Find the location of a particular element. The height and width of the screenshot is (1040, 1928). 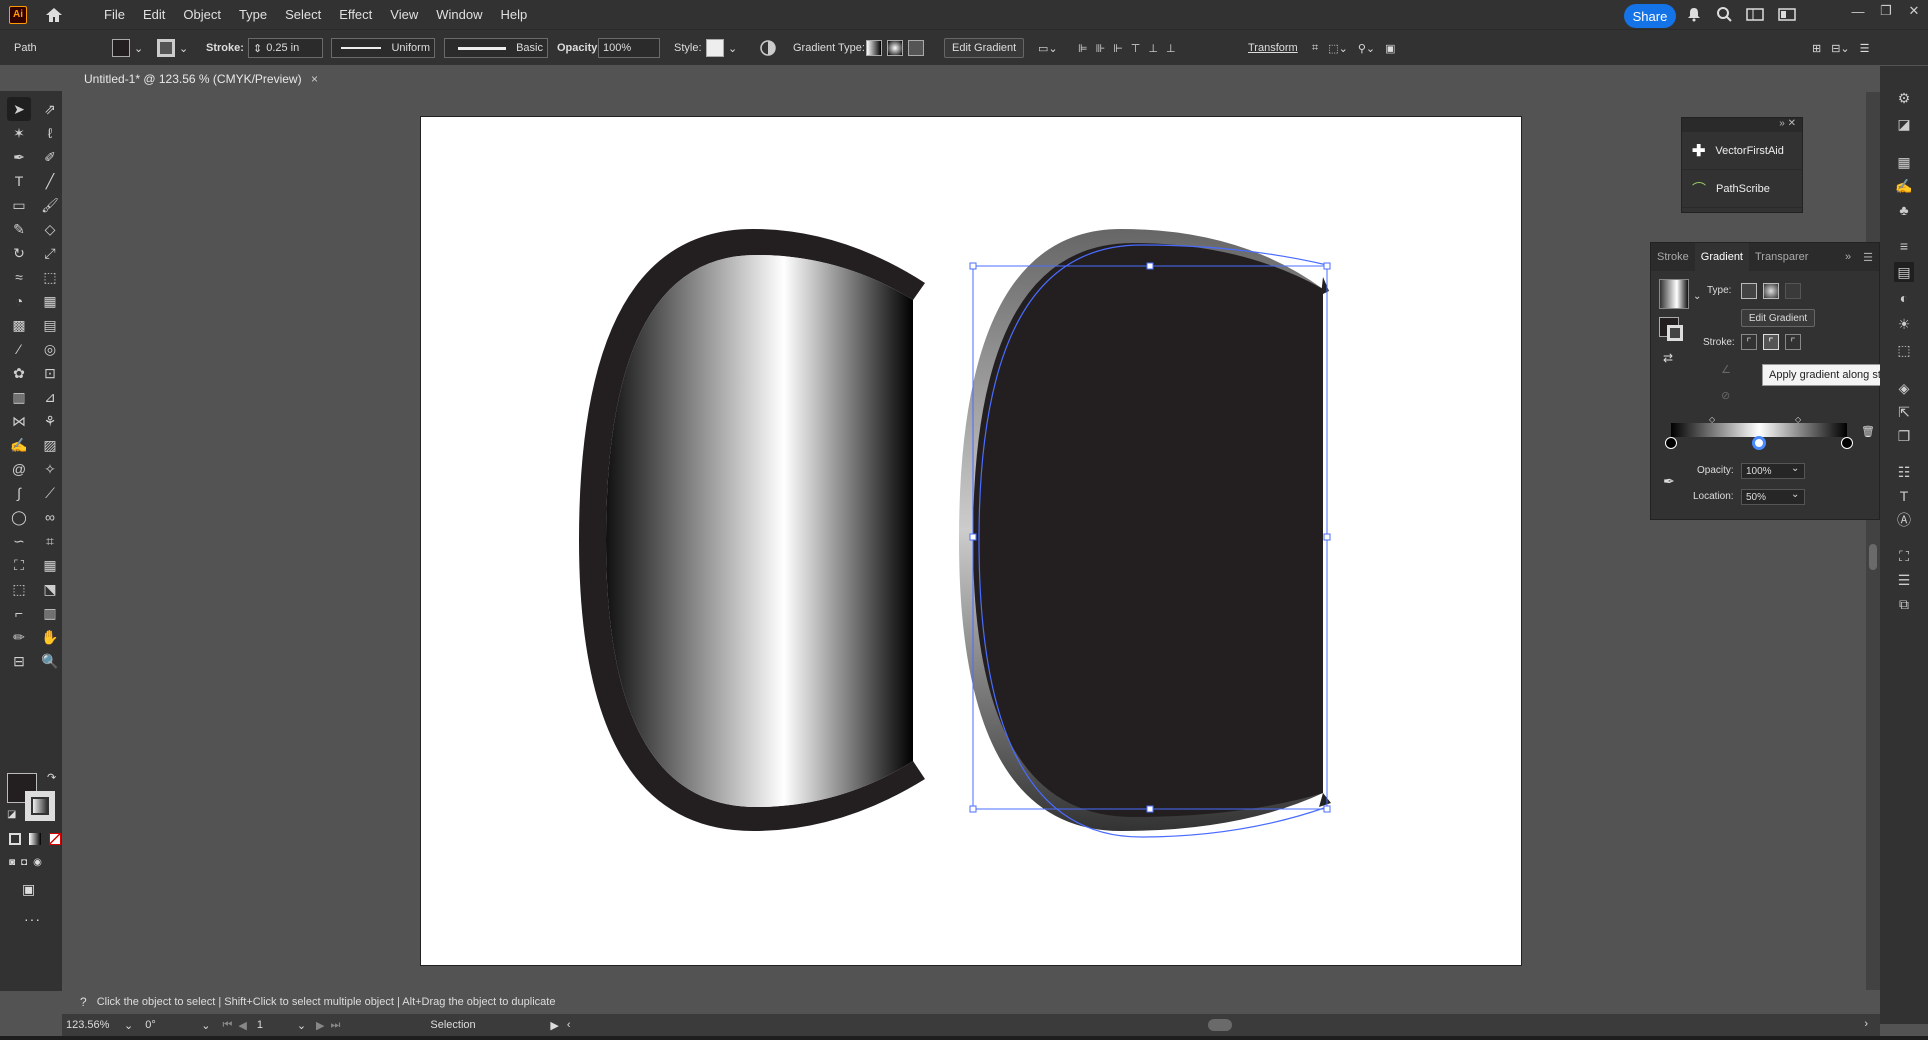

right-half-disc is located at coordinates (1145, 530).